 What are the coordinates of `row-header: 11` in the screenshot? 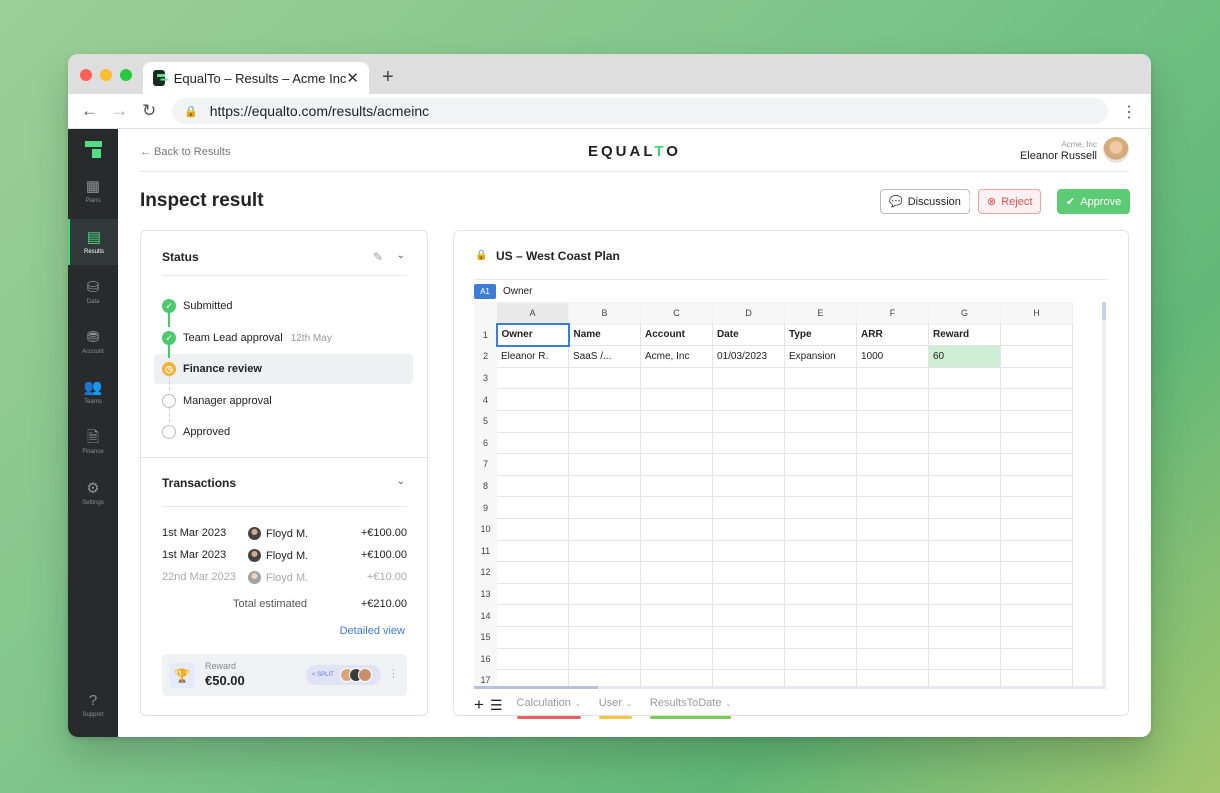 It's located at (485, 551).